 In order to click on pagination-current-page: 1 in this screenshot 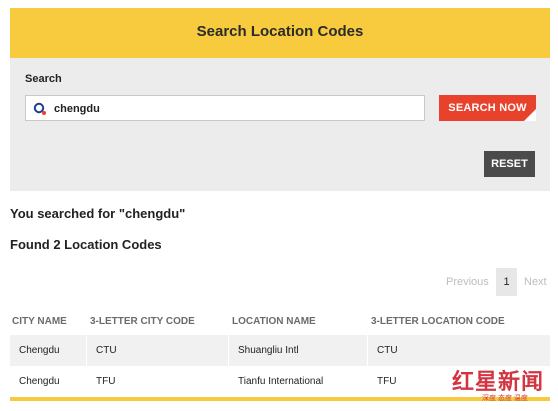, I will do `click(506, 282)`.